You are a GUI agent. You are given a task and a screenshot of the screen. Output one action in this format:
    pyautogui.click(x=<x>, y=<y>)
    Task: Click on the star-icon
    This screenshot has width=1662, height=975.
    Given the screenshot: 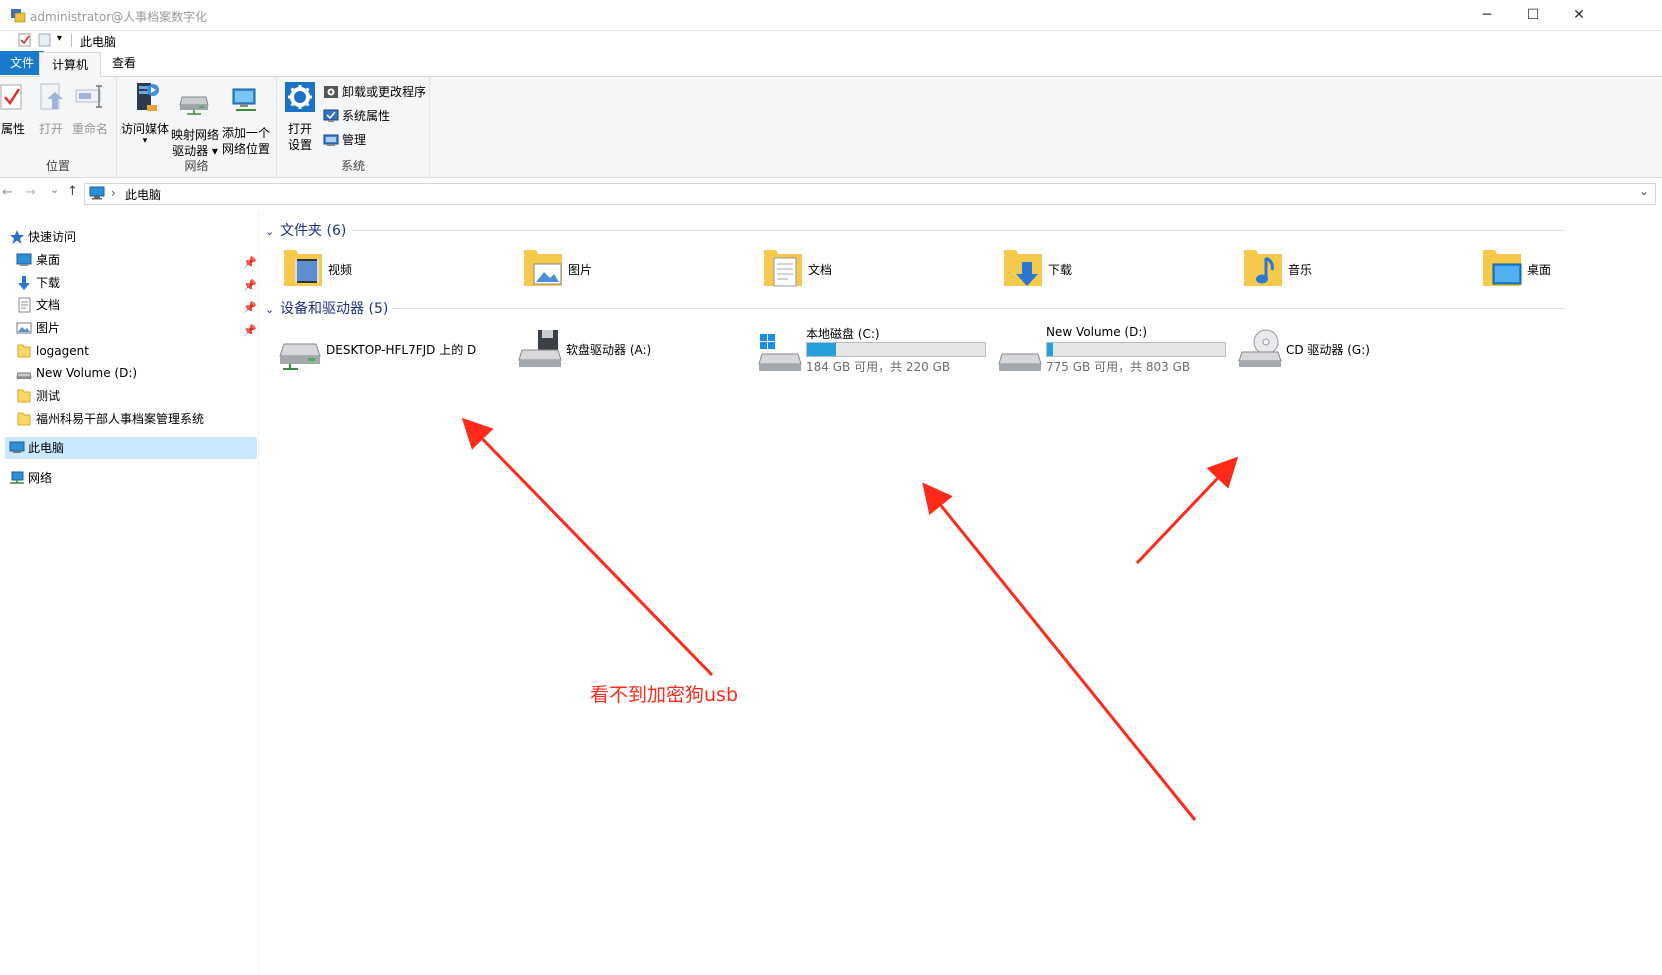 What is the action you would take?
    pyautogui.click(x=17, y=237)
    